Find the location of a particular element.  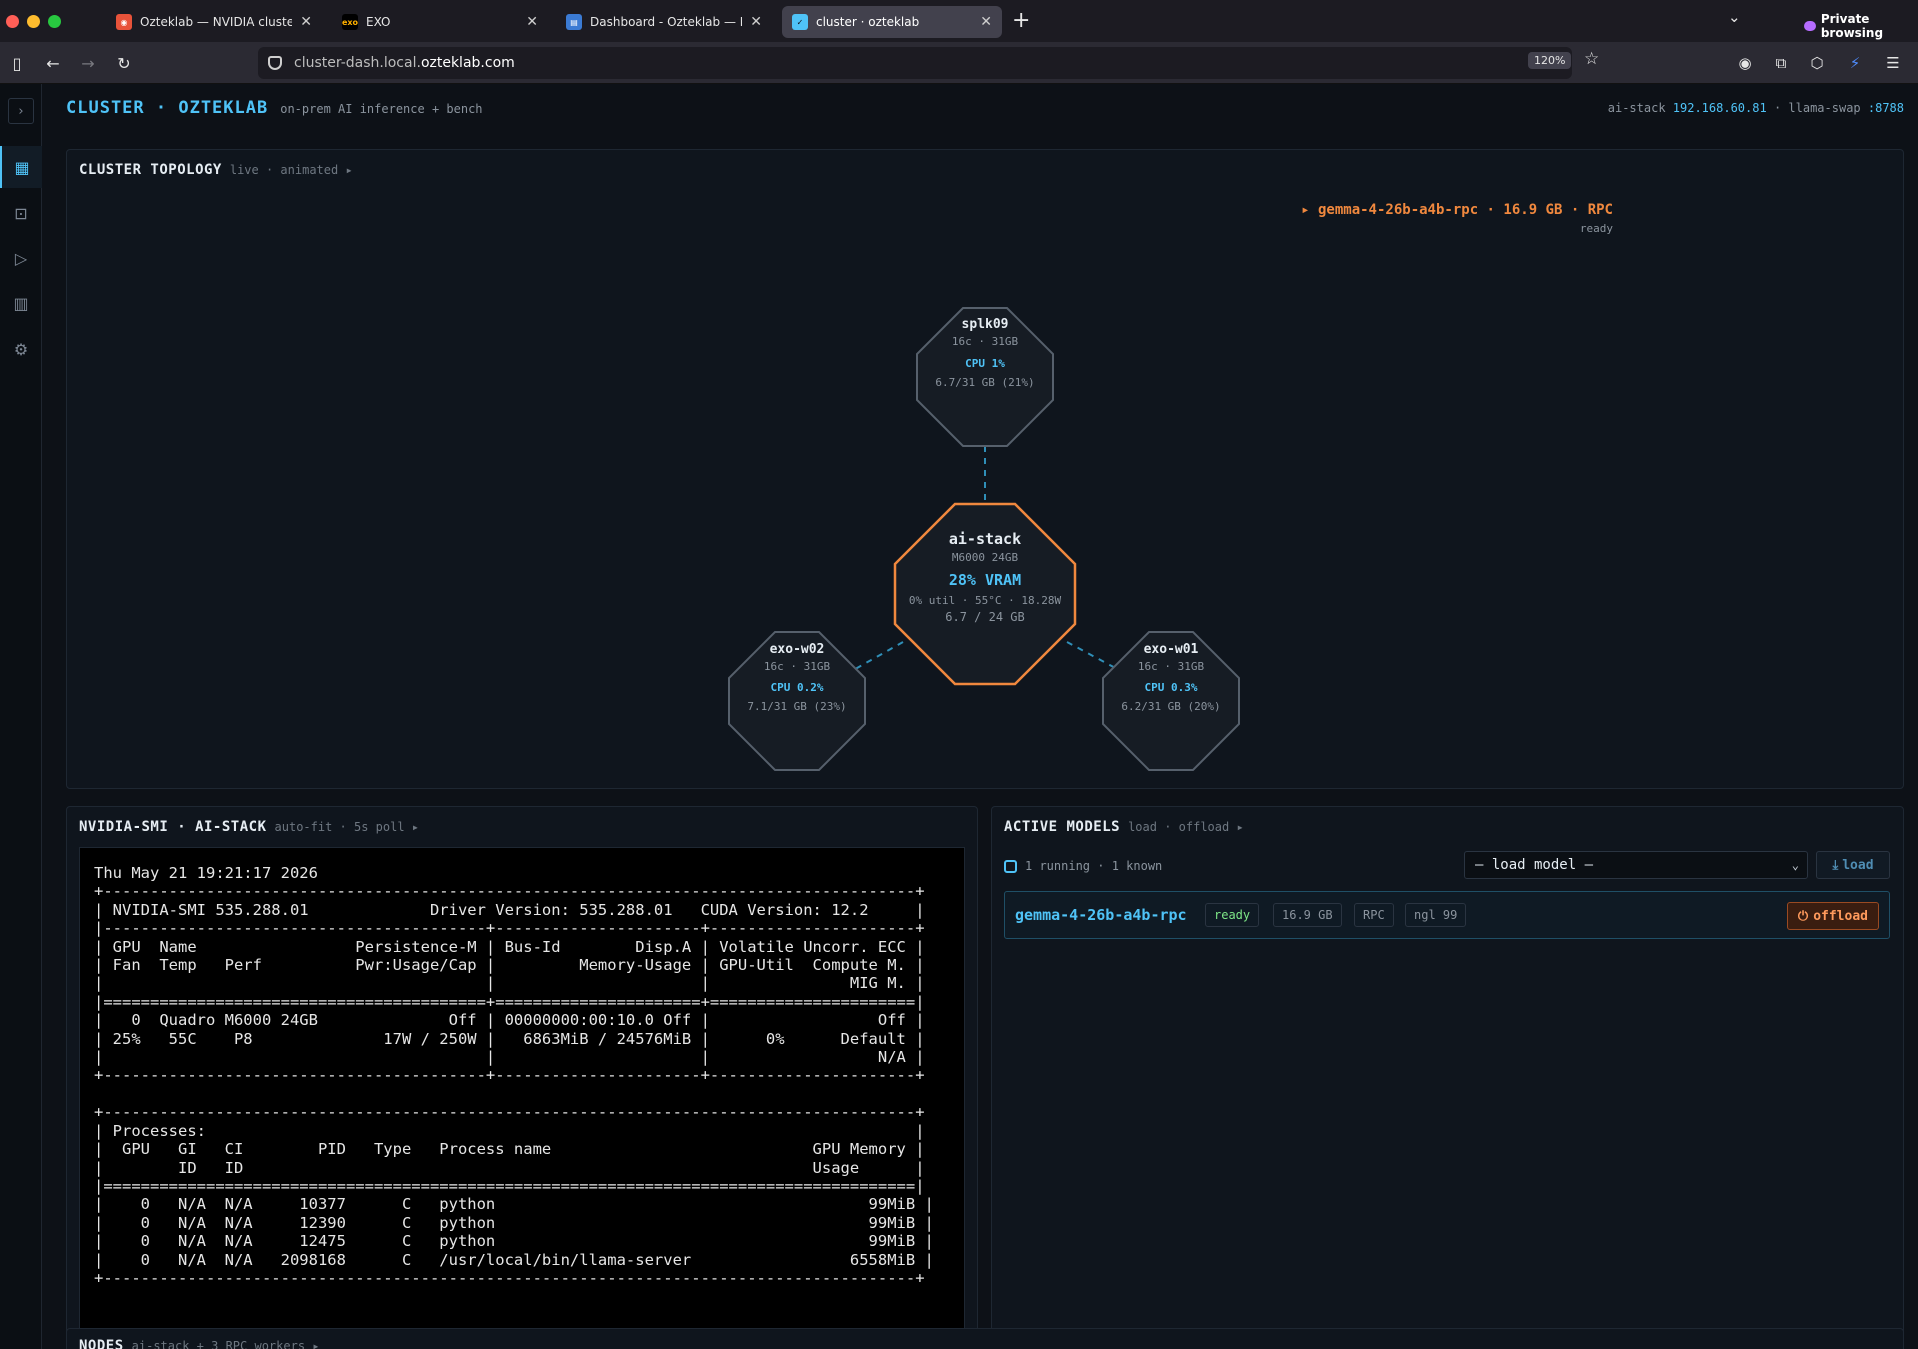

ozteklab-icon: ◉ is located at coordinates (124, 22).